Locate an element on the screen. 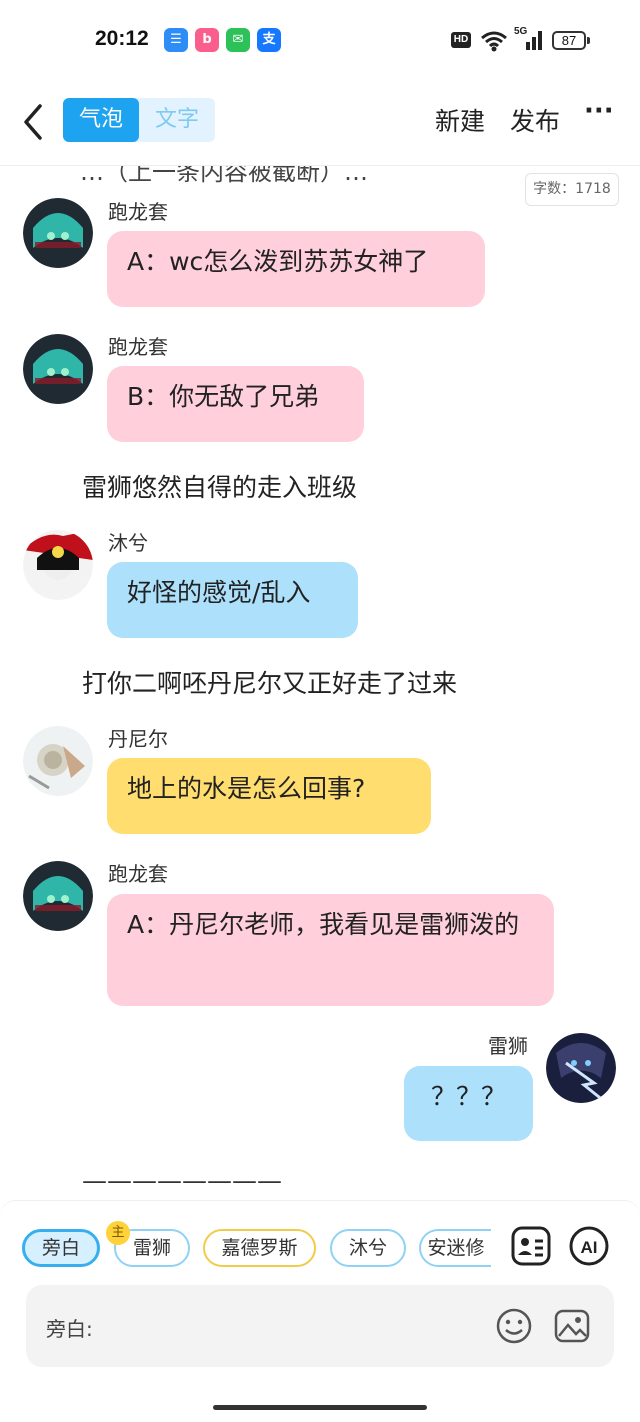  avatar-danier is located at coordinates (58, 761).